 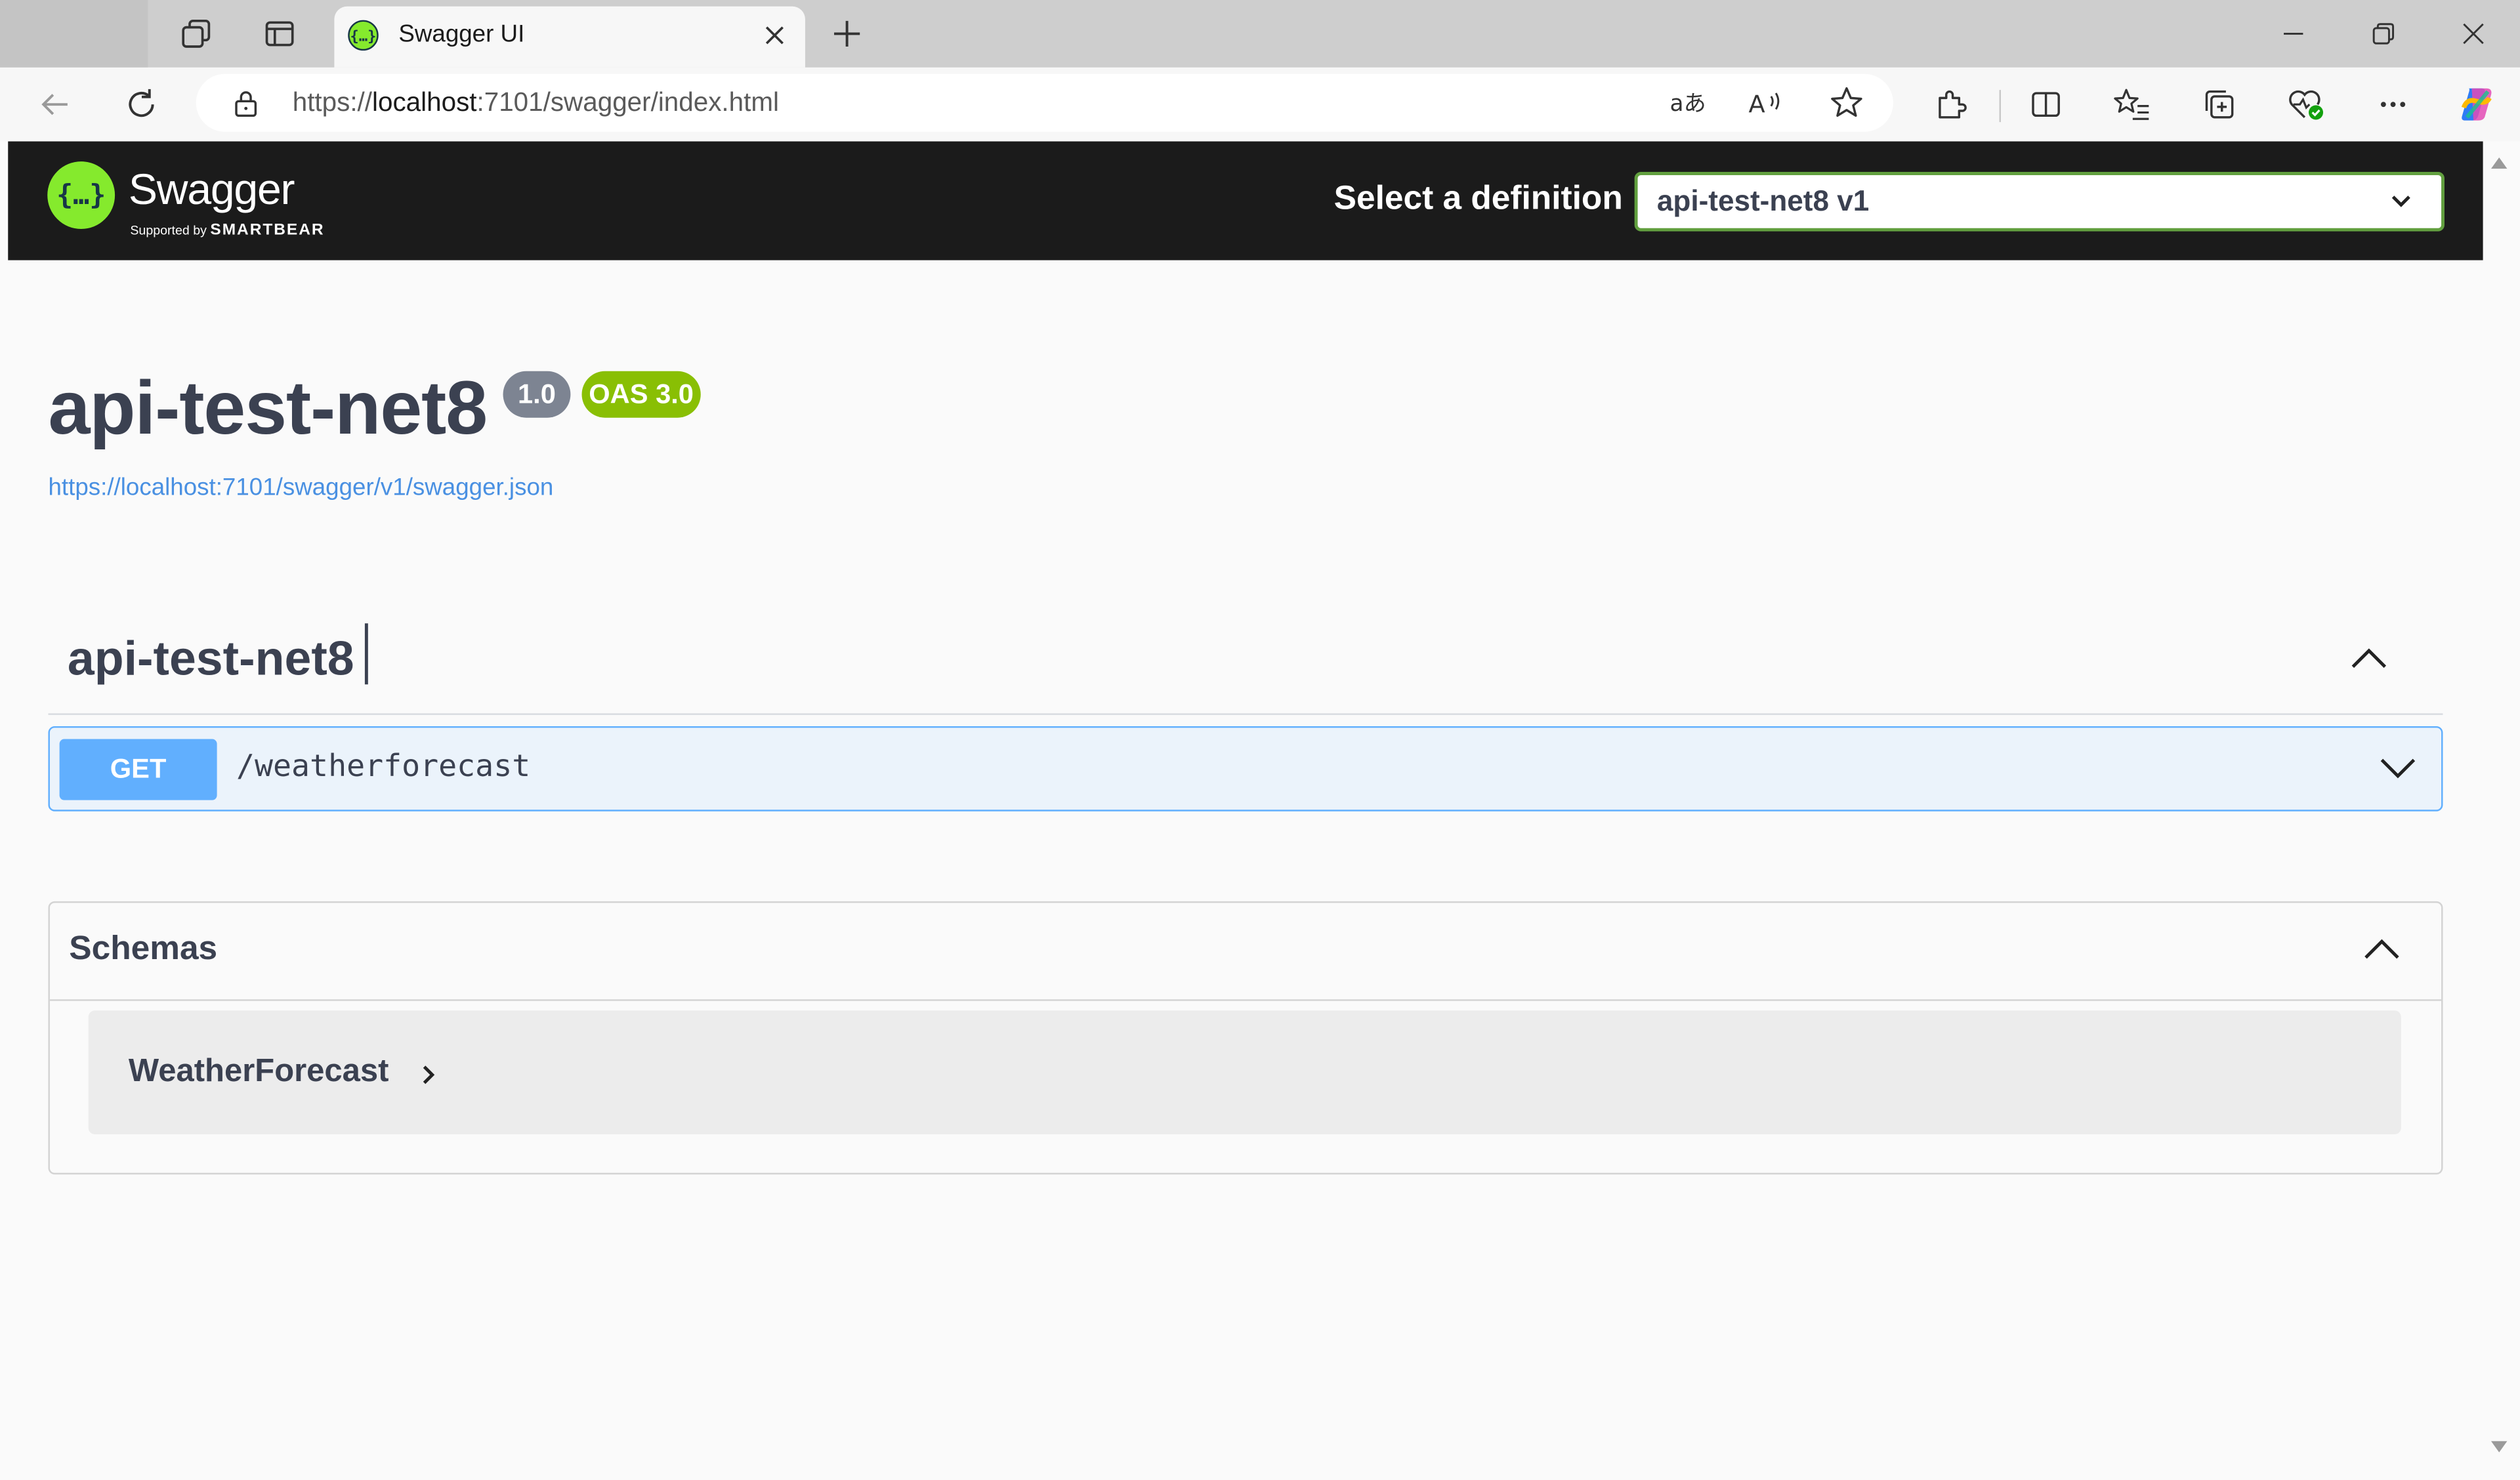 What do you see at coordinates (2499, 1447) in the screenshot?
I see `scroll-down-arrow-icon` at bounding box center [2499, 1447].